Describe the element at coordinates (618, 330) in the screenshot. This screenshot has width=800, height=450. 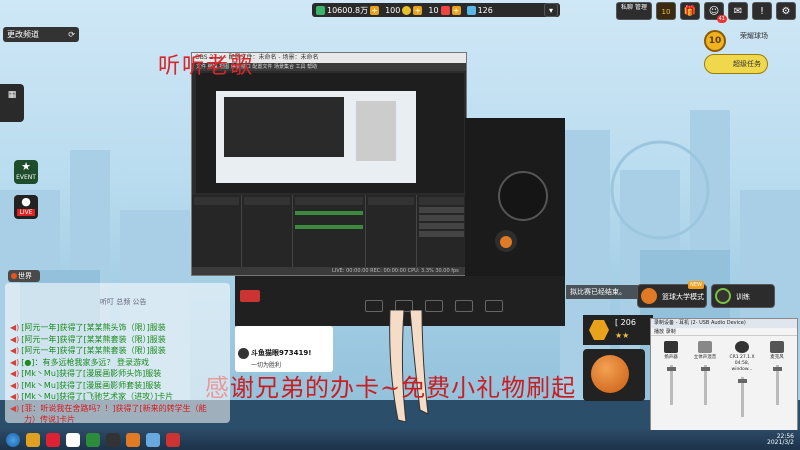
I see `rank-card: [ 206 ★★` at that location.